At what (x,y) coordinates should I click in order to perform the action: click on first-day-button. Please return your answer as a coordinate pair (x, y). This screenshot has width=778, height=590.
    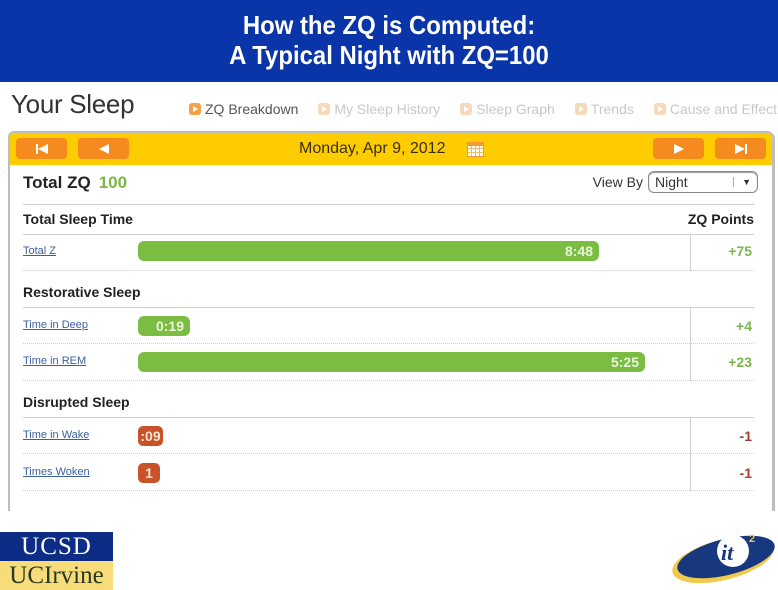
    Looking at the image, I should click on (41, 148).